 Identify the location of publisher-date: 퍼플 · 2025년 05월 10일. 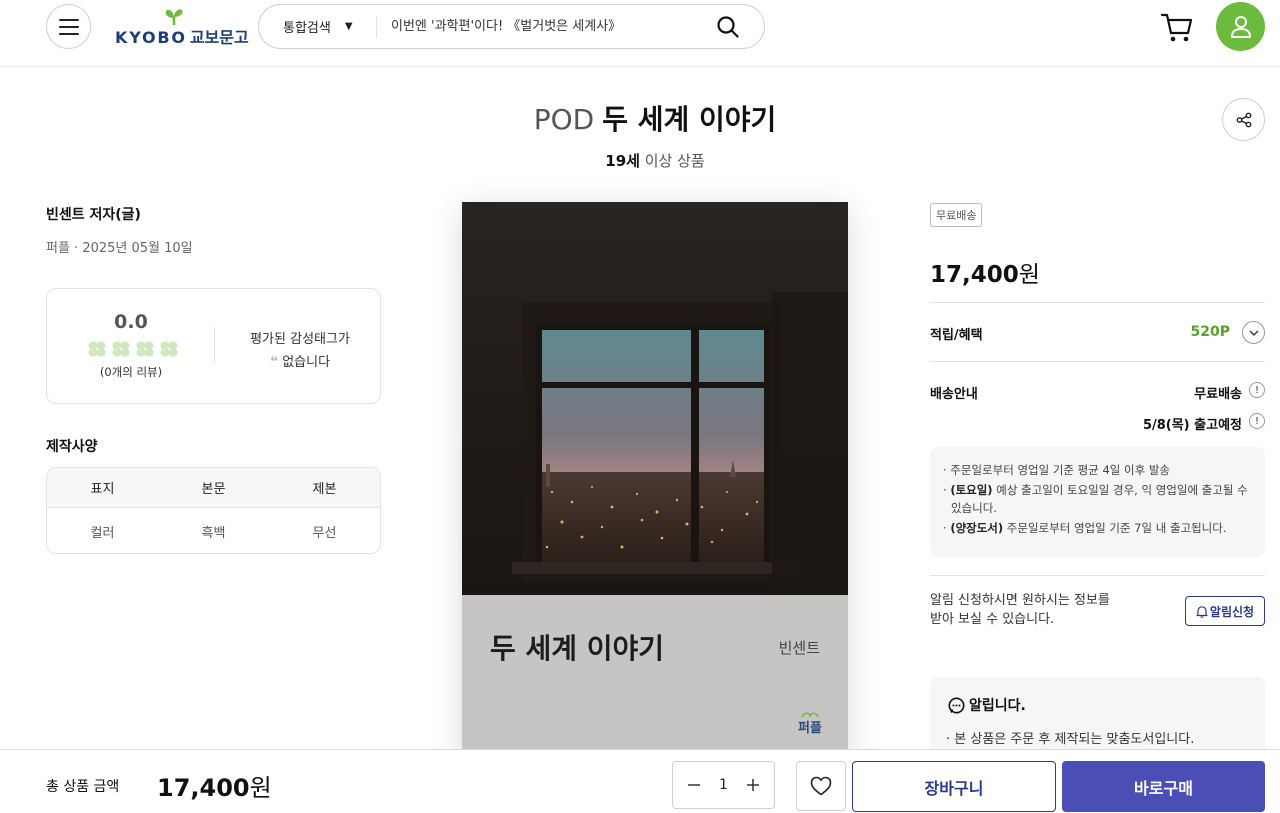
(119, 248).